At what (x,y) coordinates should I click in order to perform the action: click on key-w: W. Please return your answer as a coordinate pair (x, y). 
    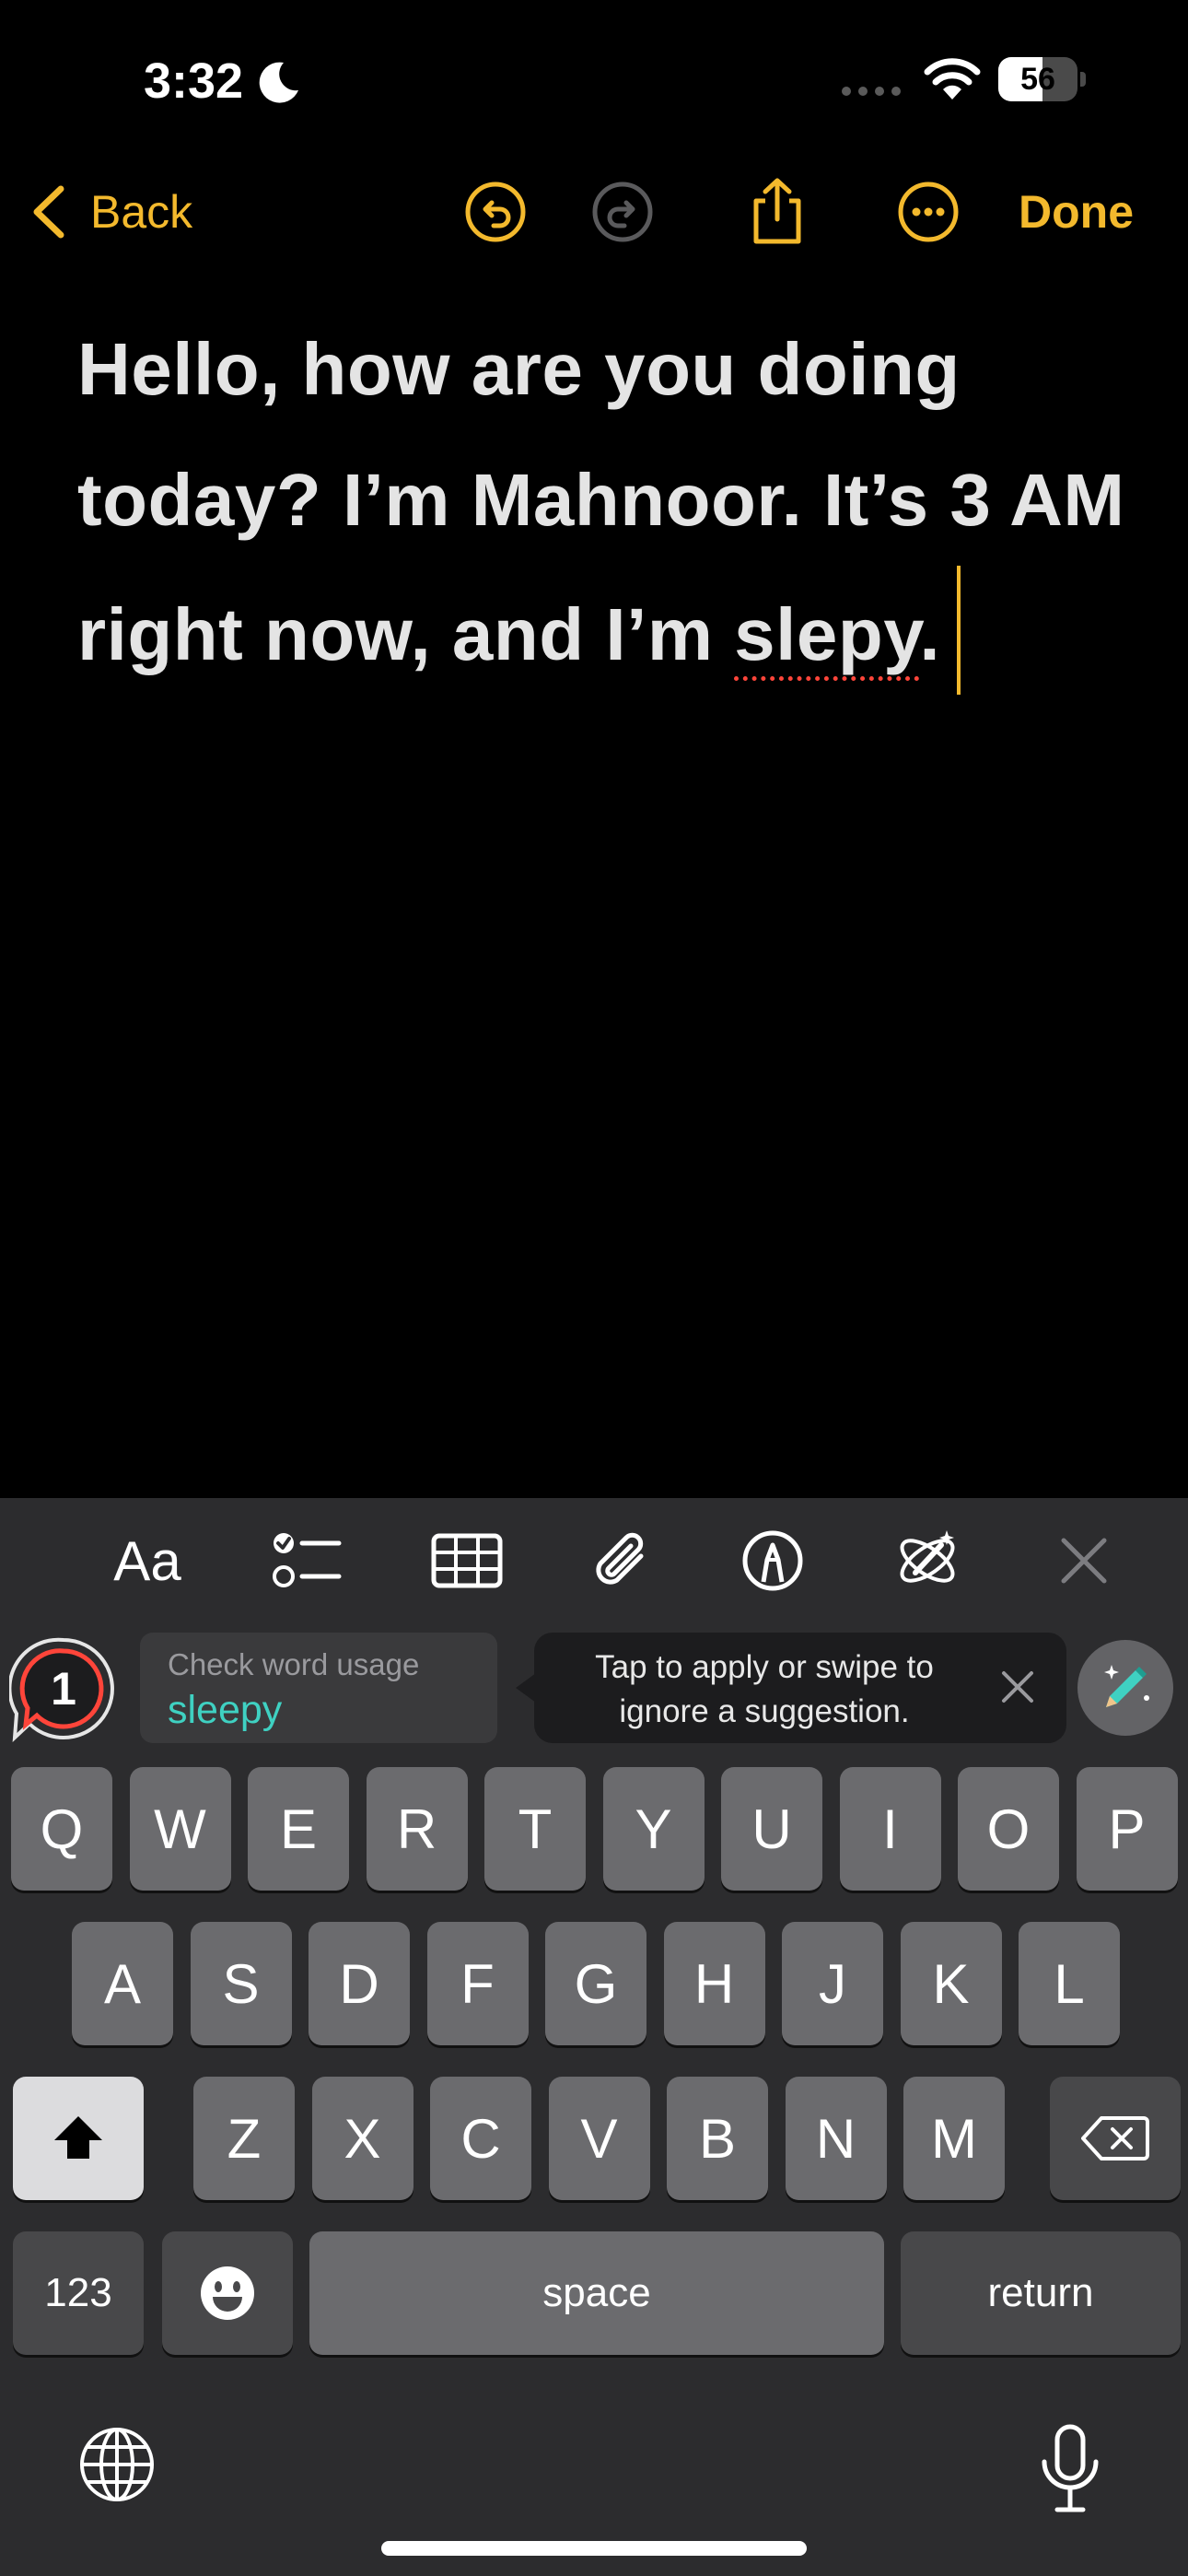
    Looking at the image, I should click on (180, 1829).